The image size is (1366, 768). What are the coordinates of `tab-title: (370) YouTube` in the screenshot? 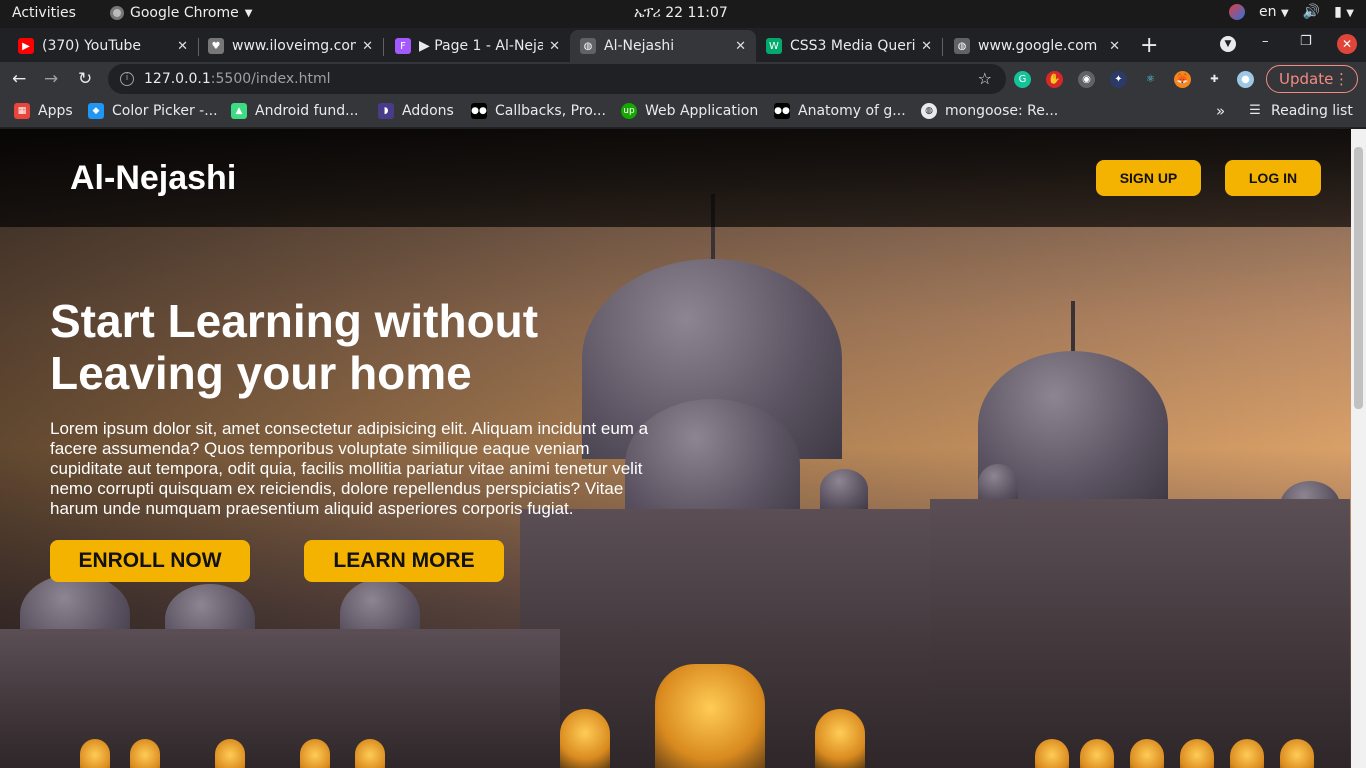 It's located at (92, 46).